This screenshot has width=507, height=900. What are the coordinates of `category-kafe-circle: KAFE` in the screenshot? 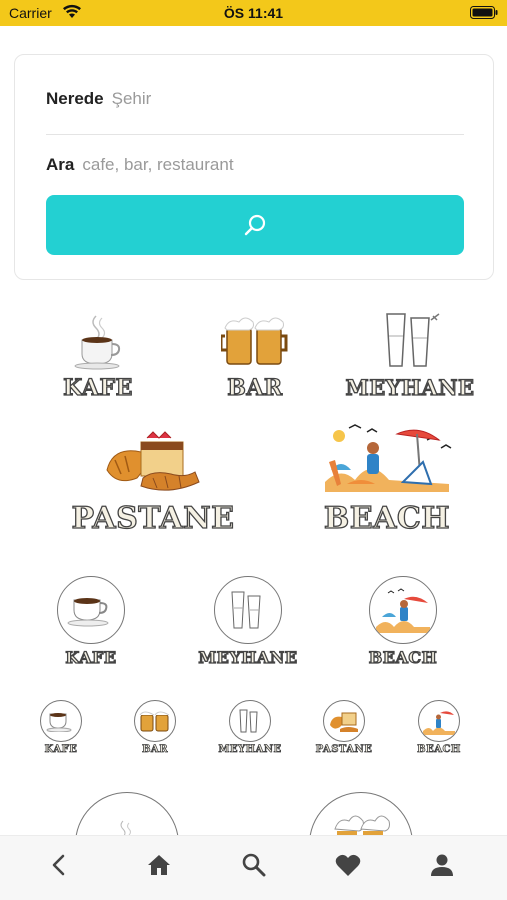 It's located at (91, 622).